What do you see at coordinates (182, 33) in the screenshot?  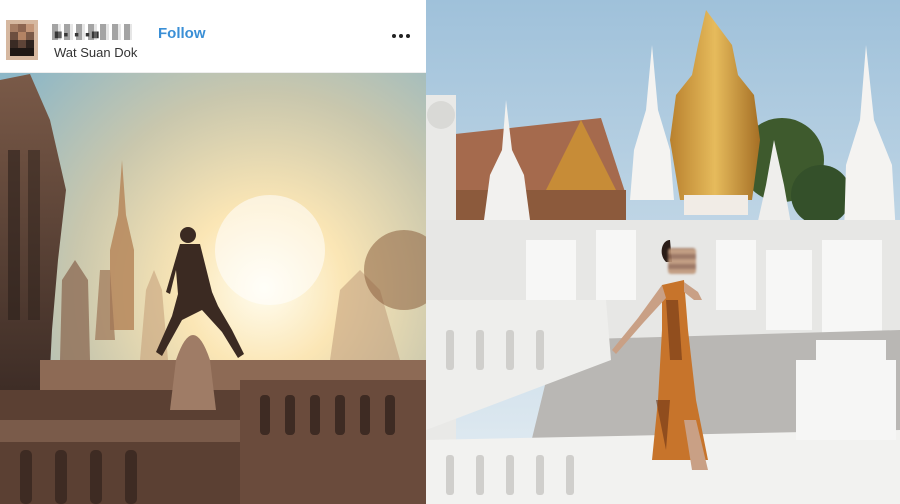 I see `follow-button: Follow` at bounding box center [182, 33].